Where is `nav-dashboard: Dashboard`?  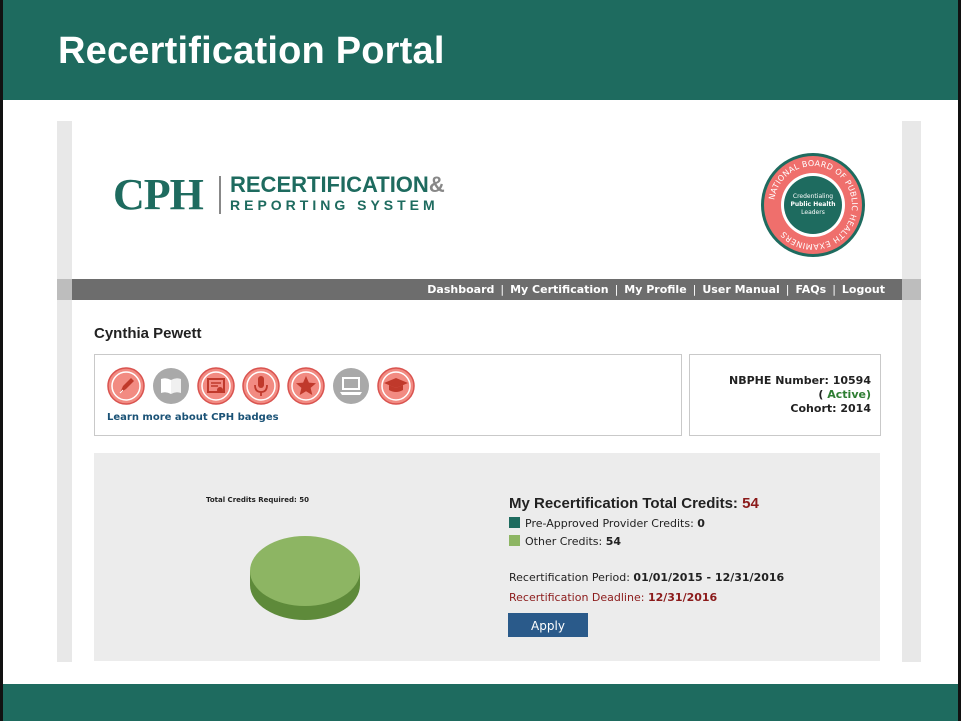
nav-dashboard: Dashboard is located at coordinates (460, 289).